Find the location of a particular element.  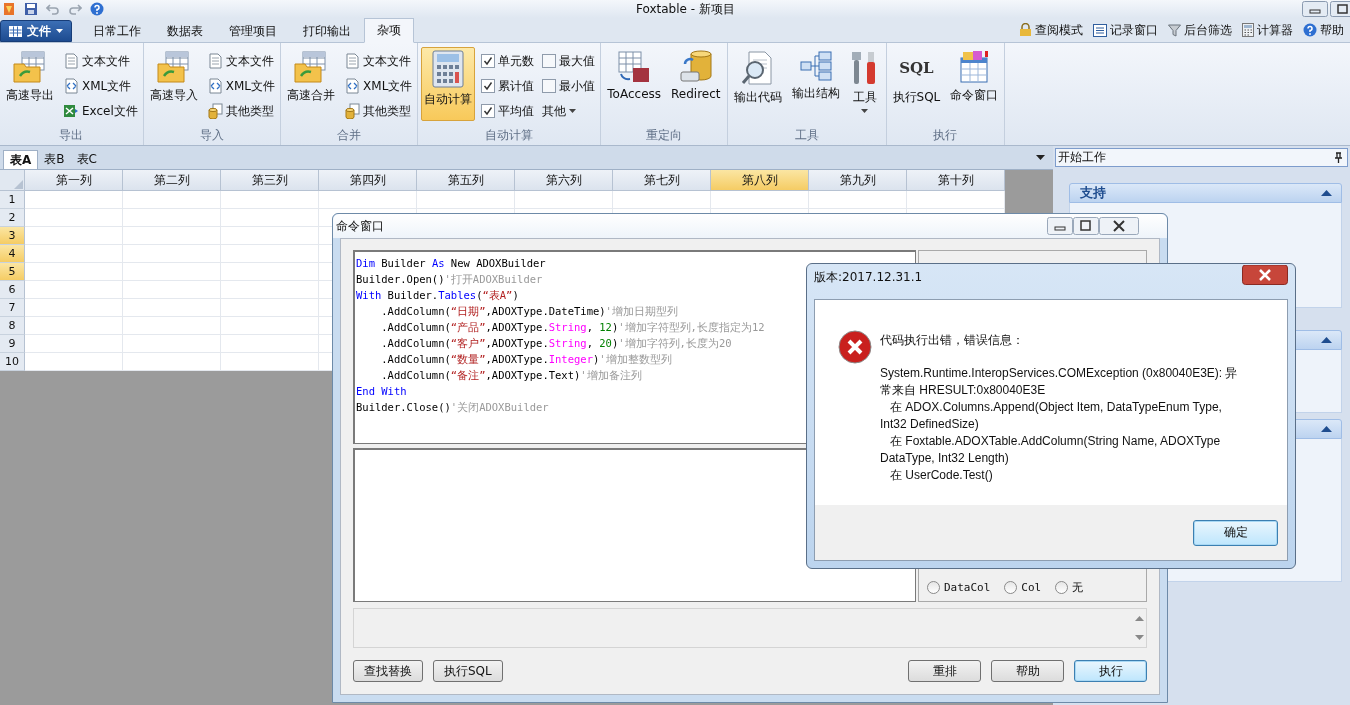

column-header: 第五列 is located at coordinates (466, 180).